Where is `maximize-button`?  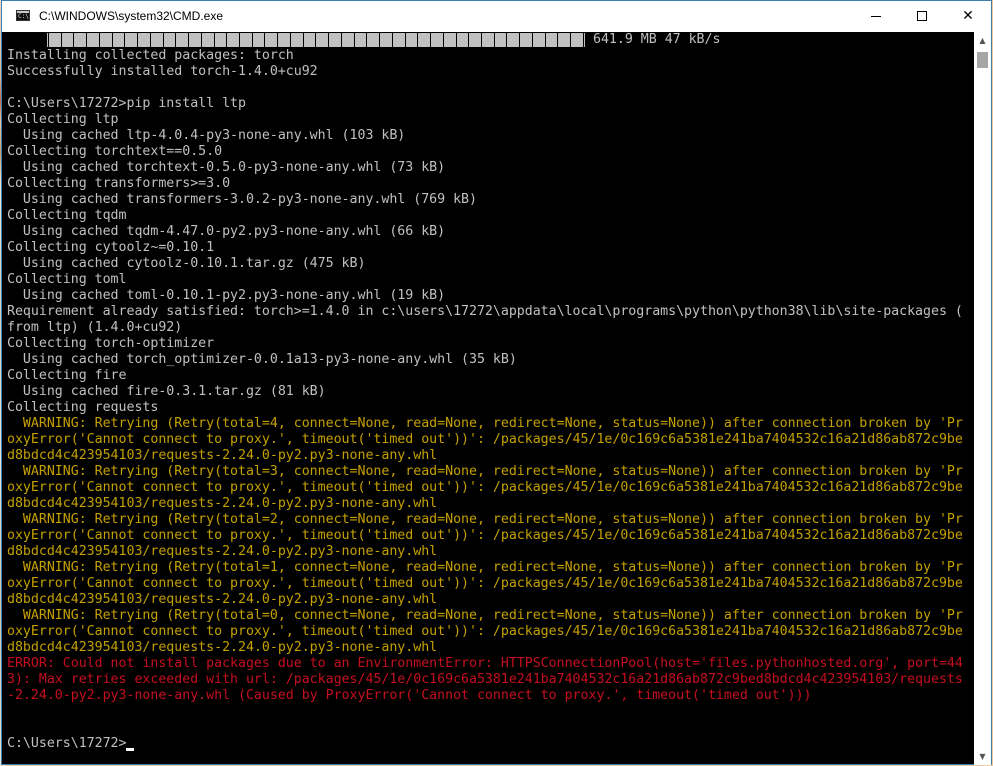
maximize-button is located at coordinates (922, 16).